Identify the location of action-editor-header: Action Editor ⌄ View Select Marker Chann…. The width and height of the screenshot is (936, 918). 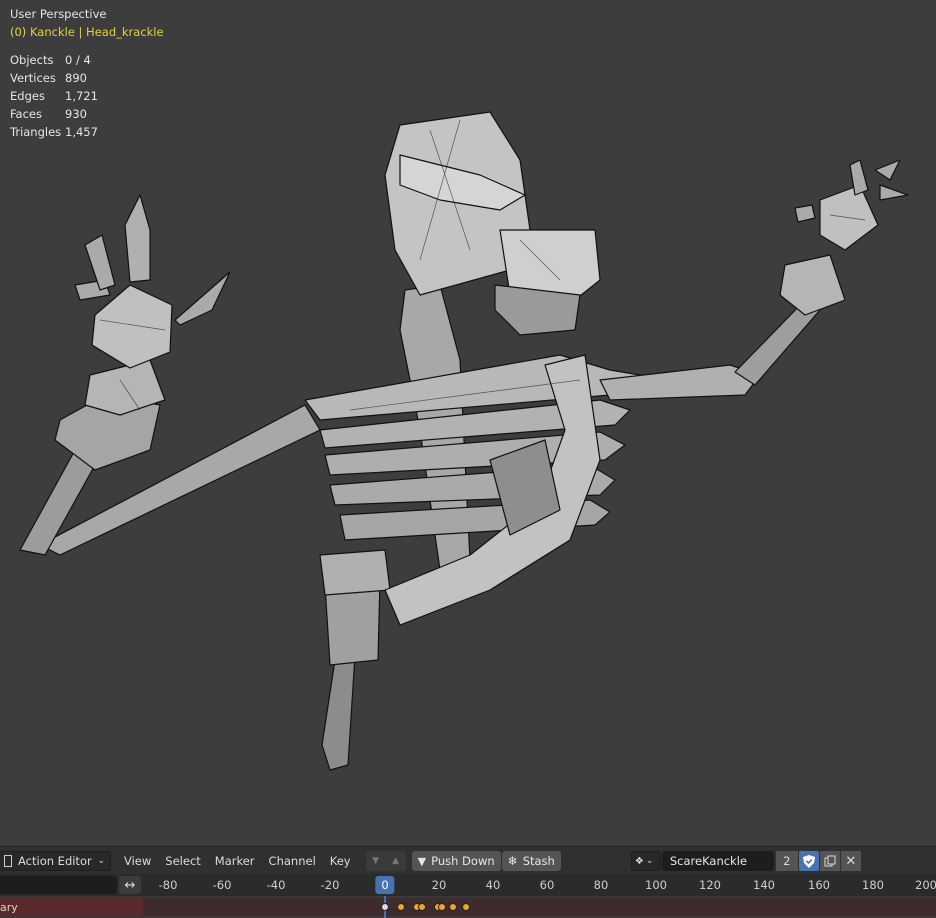
(468, 860).